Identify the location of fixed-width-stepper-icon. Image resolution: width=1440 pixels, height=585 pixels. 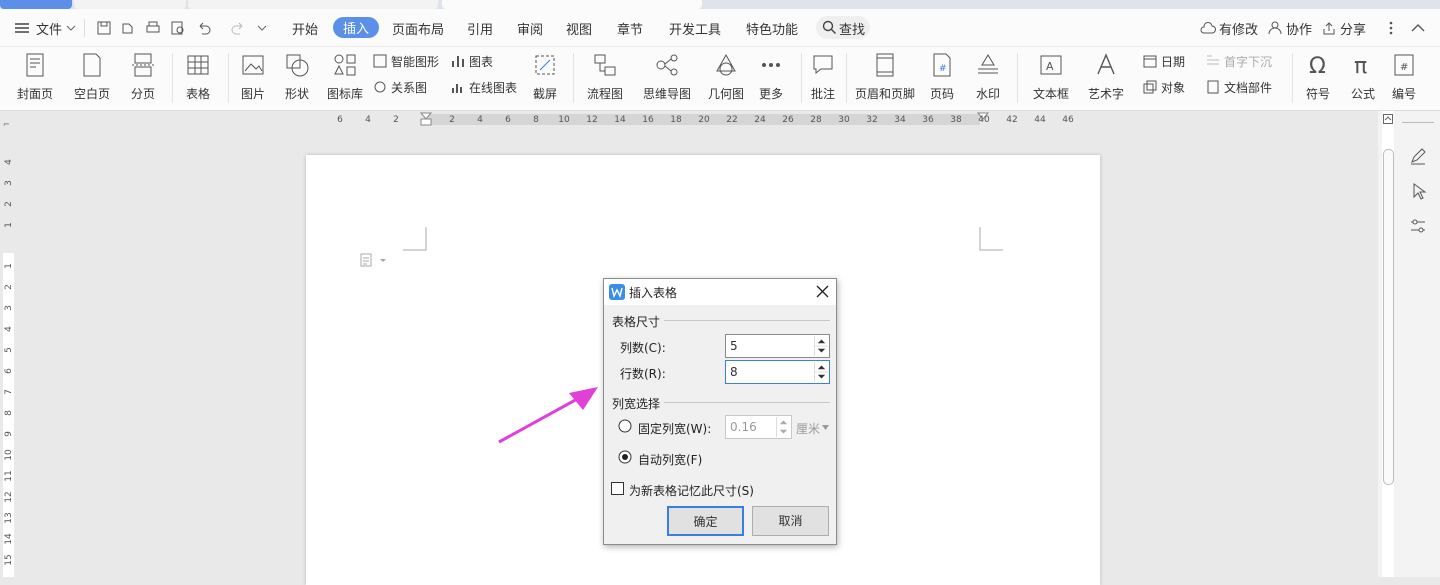
(783, 427).